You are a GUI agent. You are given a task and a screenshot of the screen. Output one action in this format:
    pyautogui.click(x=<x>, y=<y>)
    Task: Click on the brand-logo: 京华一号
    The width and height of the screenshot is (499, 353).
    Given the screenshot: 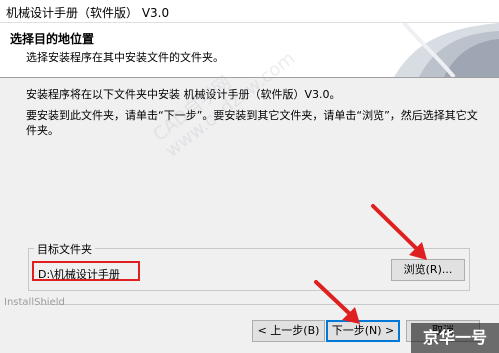 What is the action you would take?
    pyautogui.click(x=455, y=338)
    